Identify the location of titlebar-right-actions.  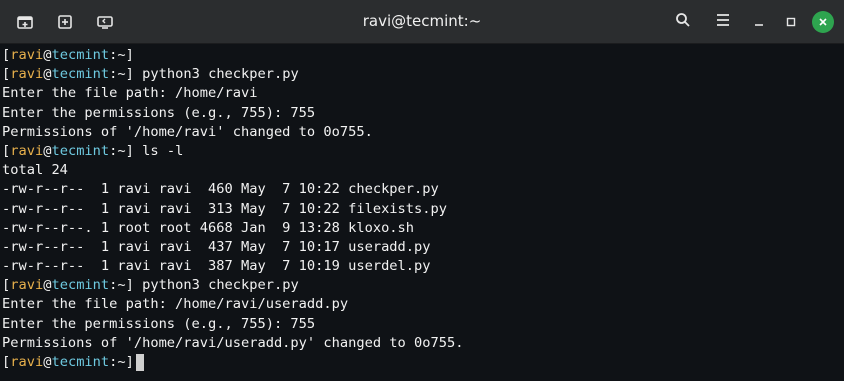
(751, 22).